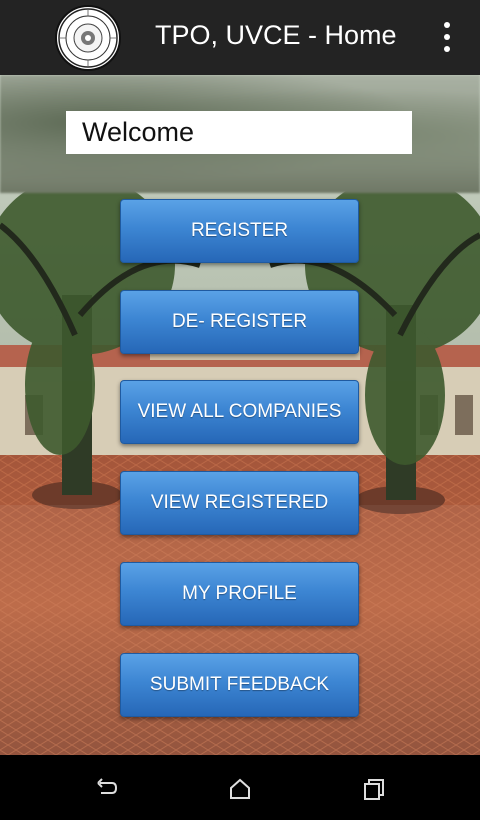  What do you see at coordinates (239, 503) in the screenshot?
I see `view-registered-button: VIEW REGISTERED` at bounding box center [239, 503].